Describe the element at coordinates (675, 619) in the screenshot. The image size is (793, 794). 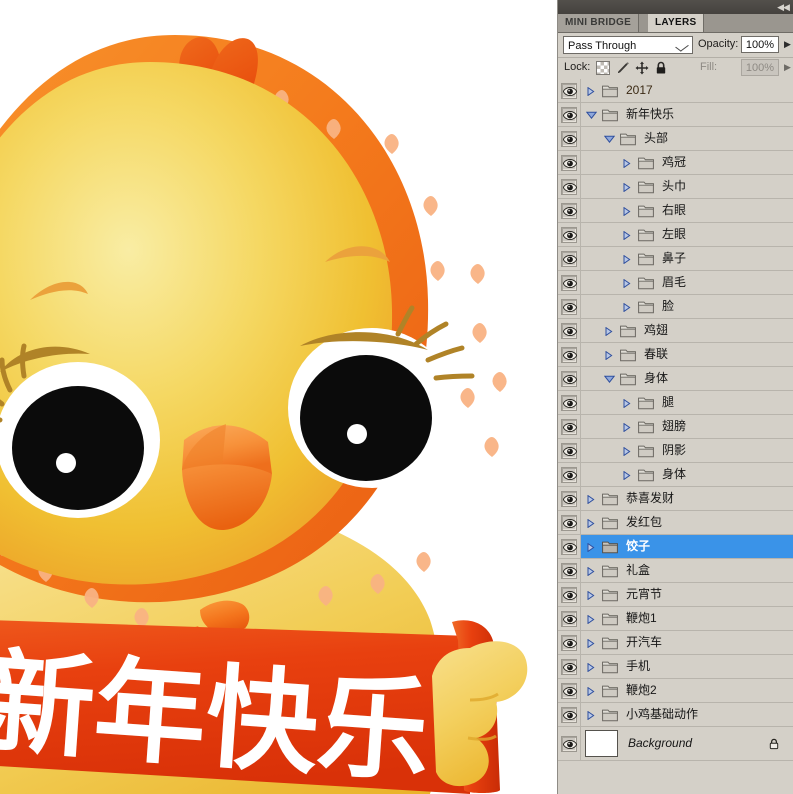
I see `layer-row: 鞭炮1` at that location.